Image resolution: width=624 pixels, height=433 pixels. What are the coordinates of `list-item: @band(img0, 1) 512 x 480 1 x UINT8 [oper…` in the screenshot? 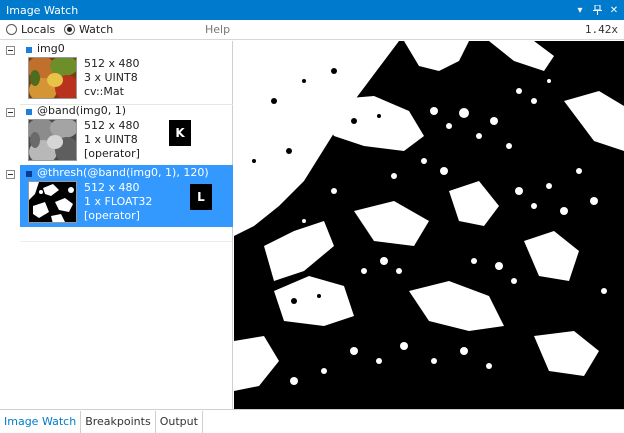 It's located at (116, 135).